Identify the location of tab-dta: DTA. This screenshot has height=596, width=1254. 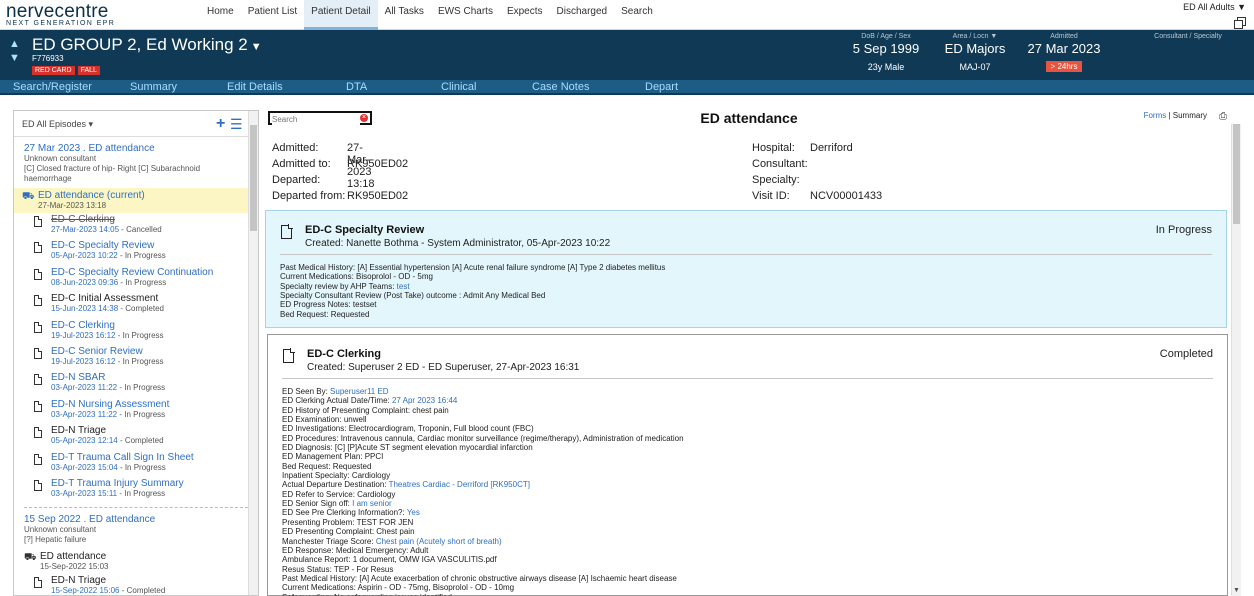
(356, 87).